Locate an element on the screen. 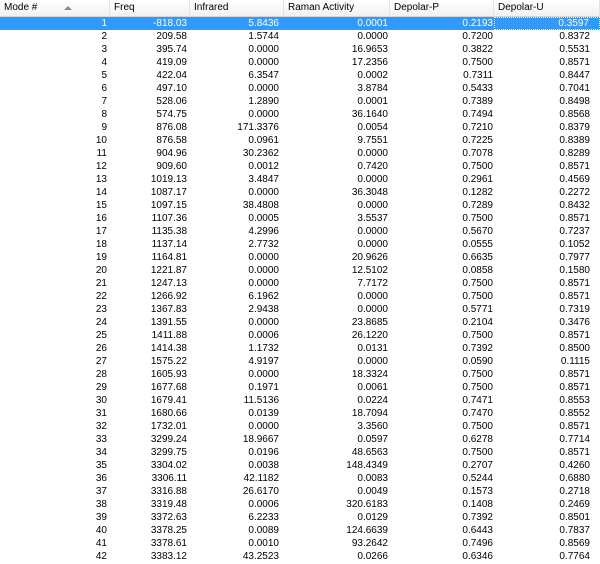 This screenshot has width=600, height=564. table-row: 3 395.74 0.0000 16.9653 0.3822 0.5531 is located at coordinates (300, 49).